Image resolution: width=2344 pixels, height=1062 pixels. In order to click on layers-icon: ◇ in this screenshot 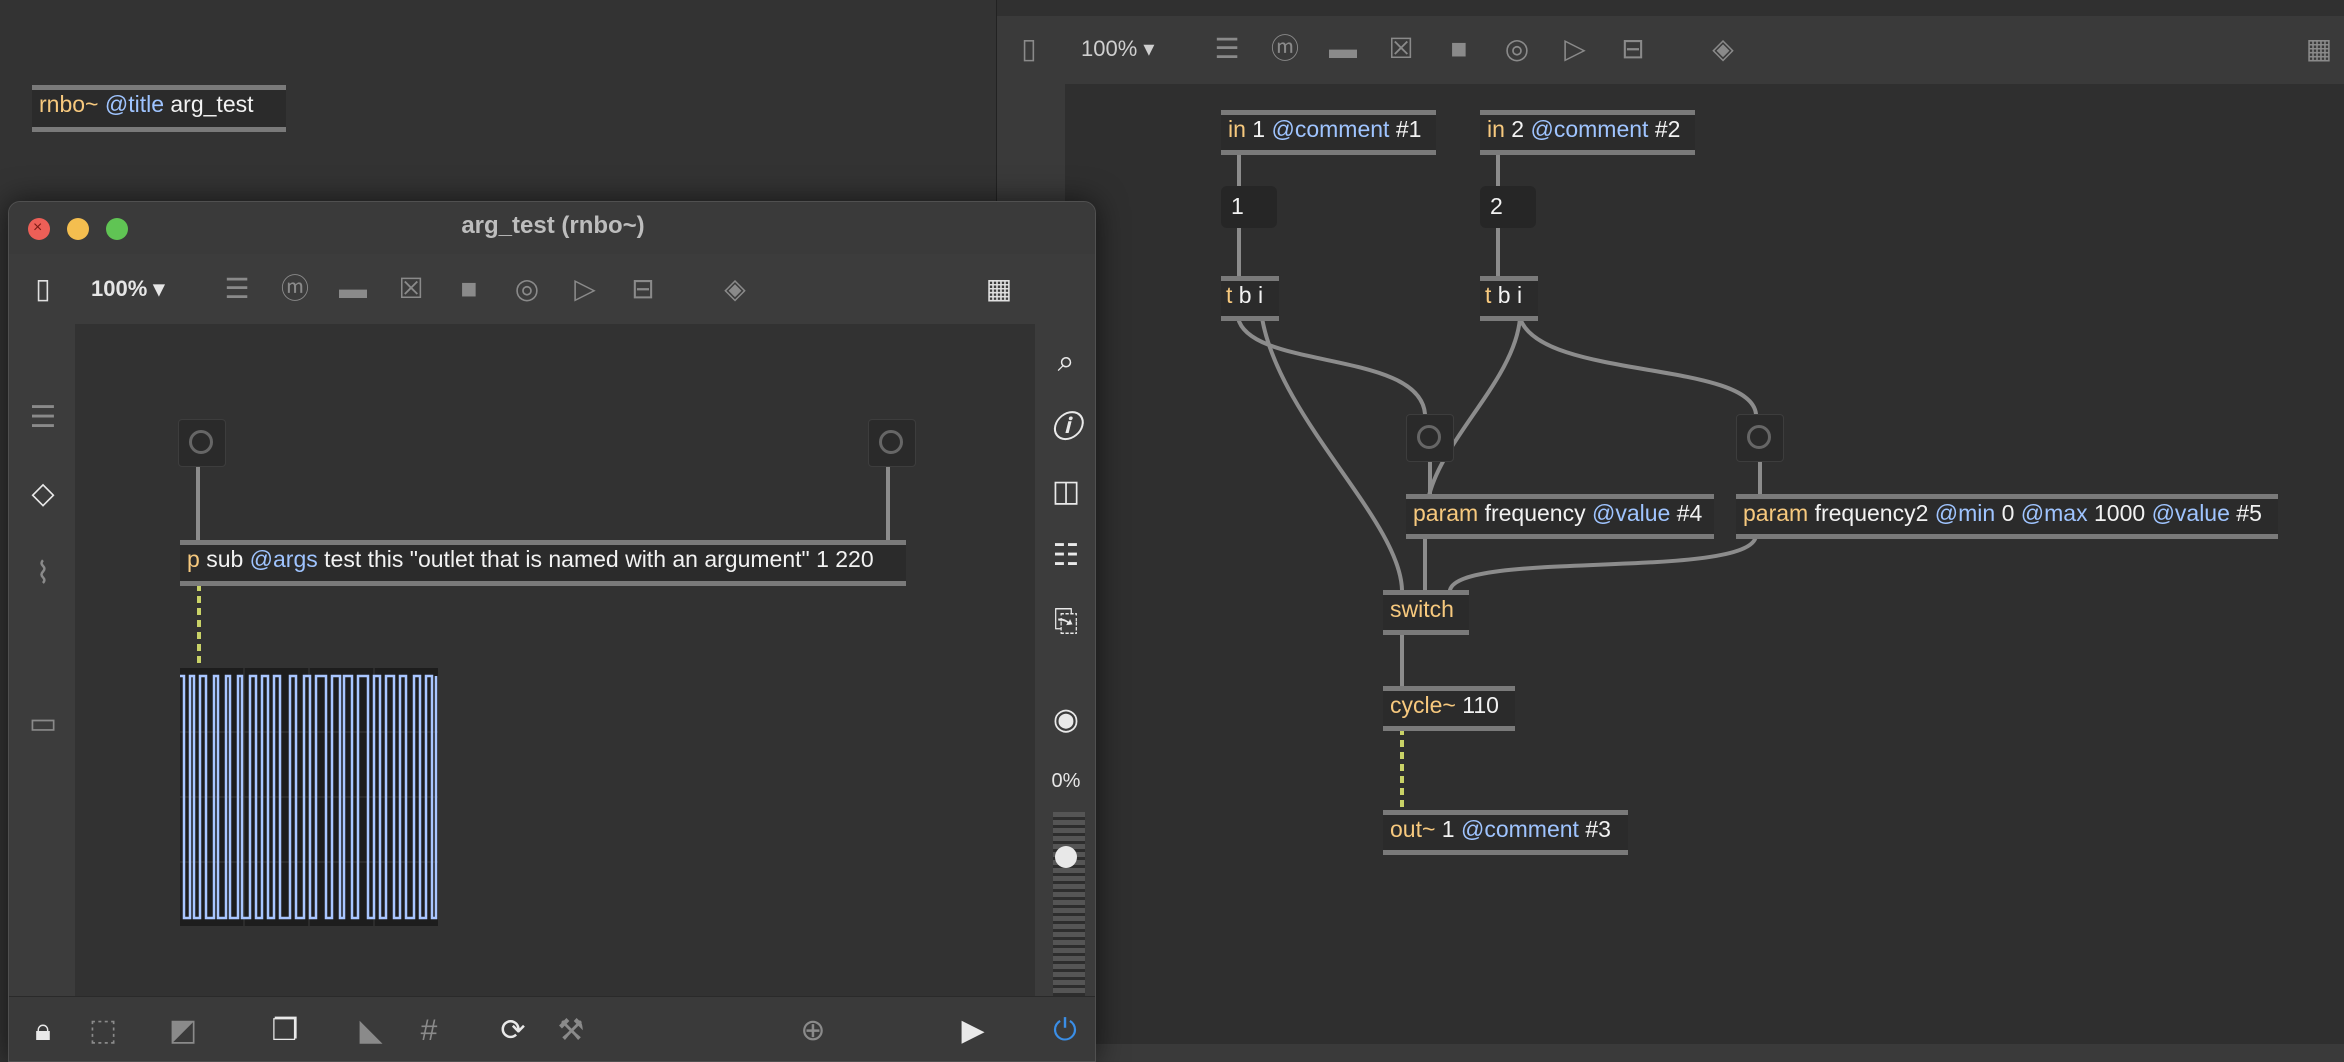, I will do `click(43, 494)`.